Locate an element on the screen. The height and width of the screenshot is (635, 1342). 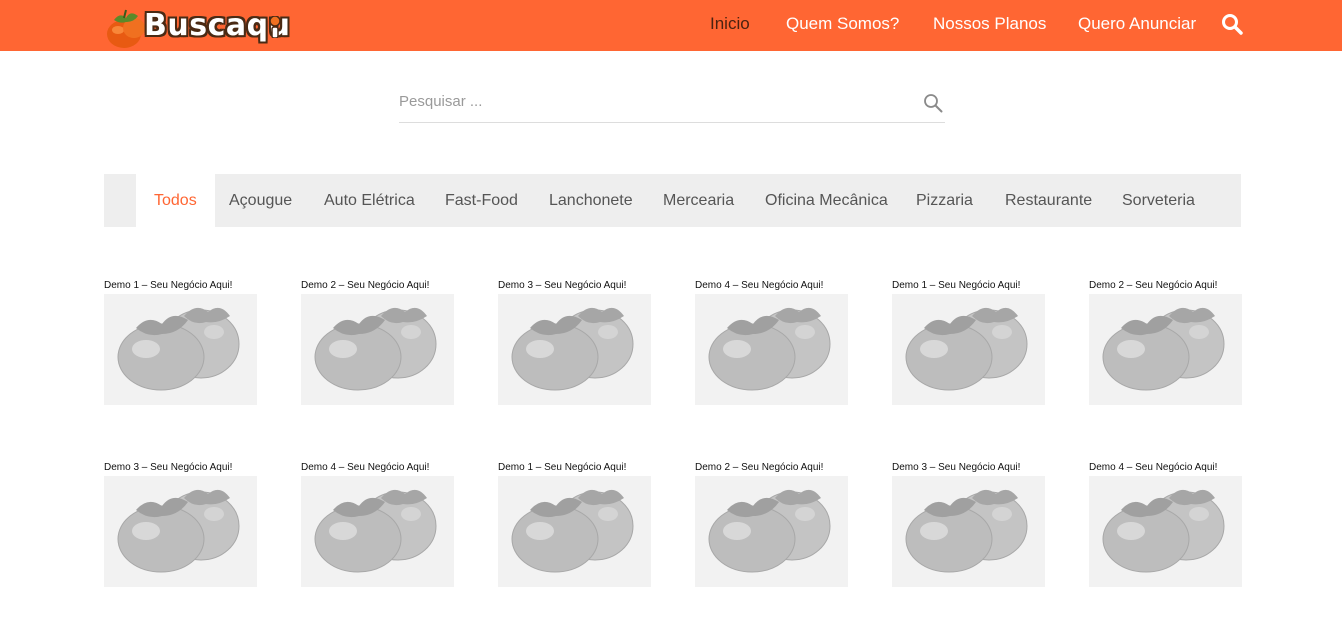
persimmon-logo-icon is located at coordinates (126, 28).